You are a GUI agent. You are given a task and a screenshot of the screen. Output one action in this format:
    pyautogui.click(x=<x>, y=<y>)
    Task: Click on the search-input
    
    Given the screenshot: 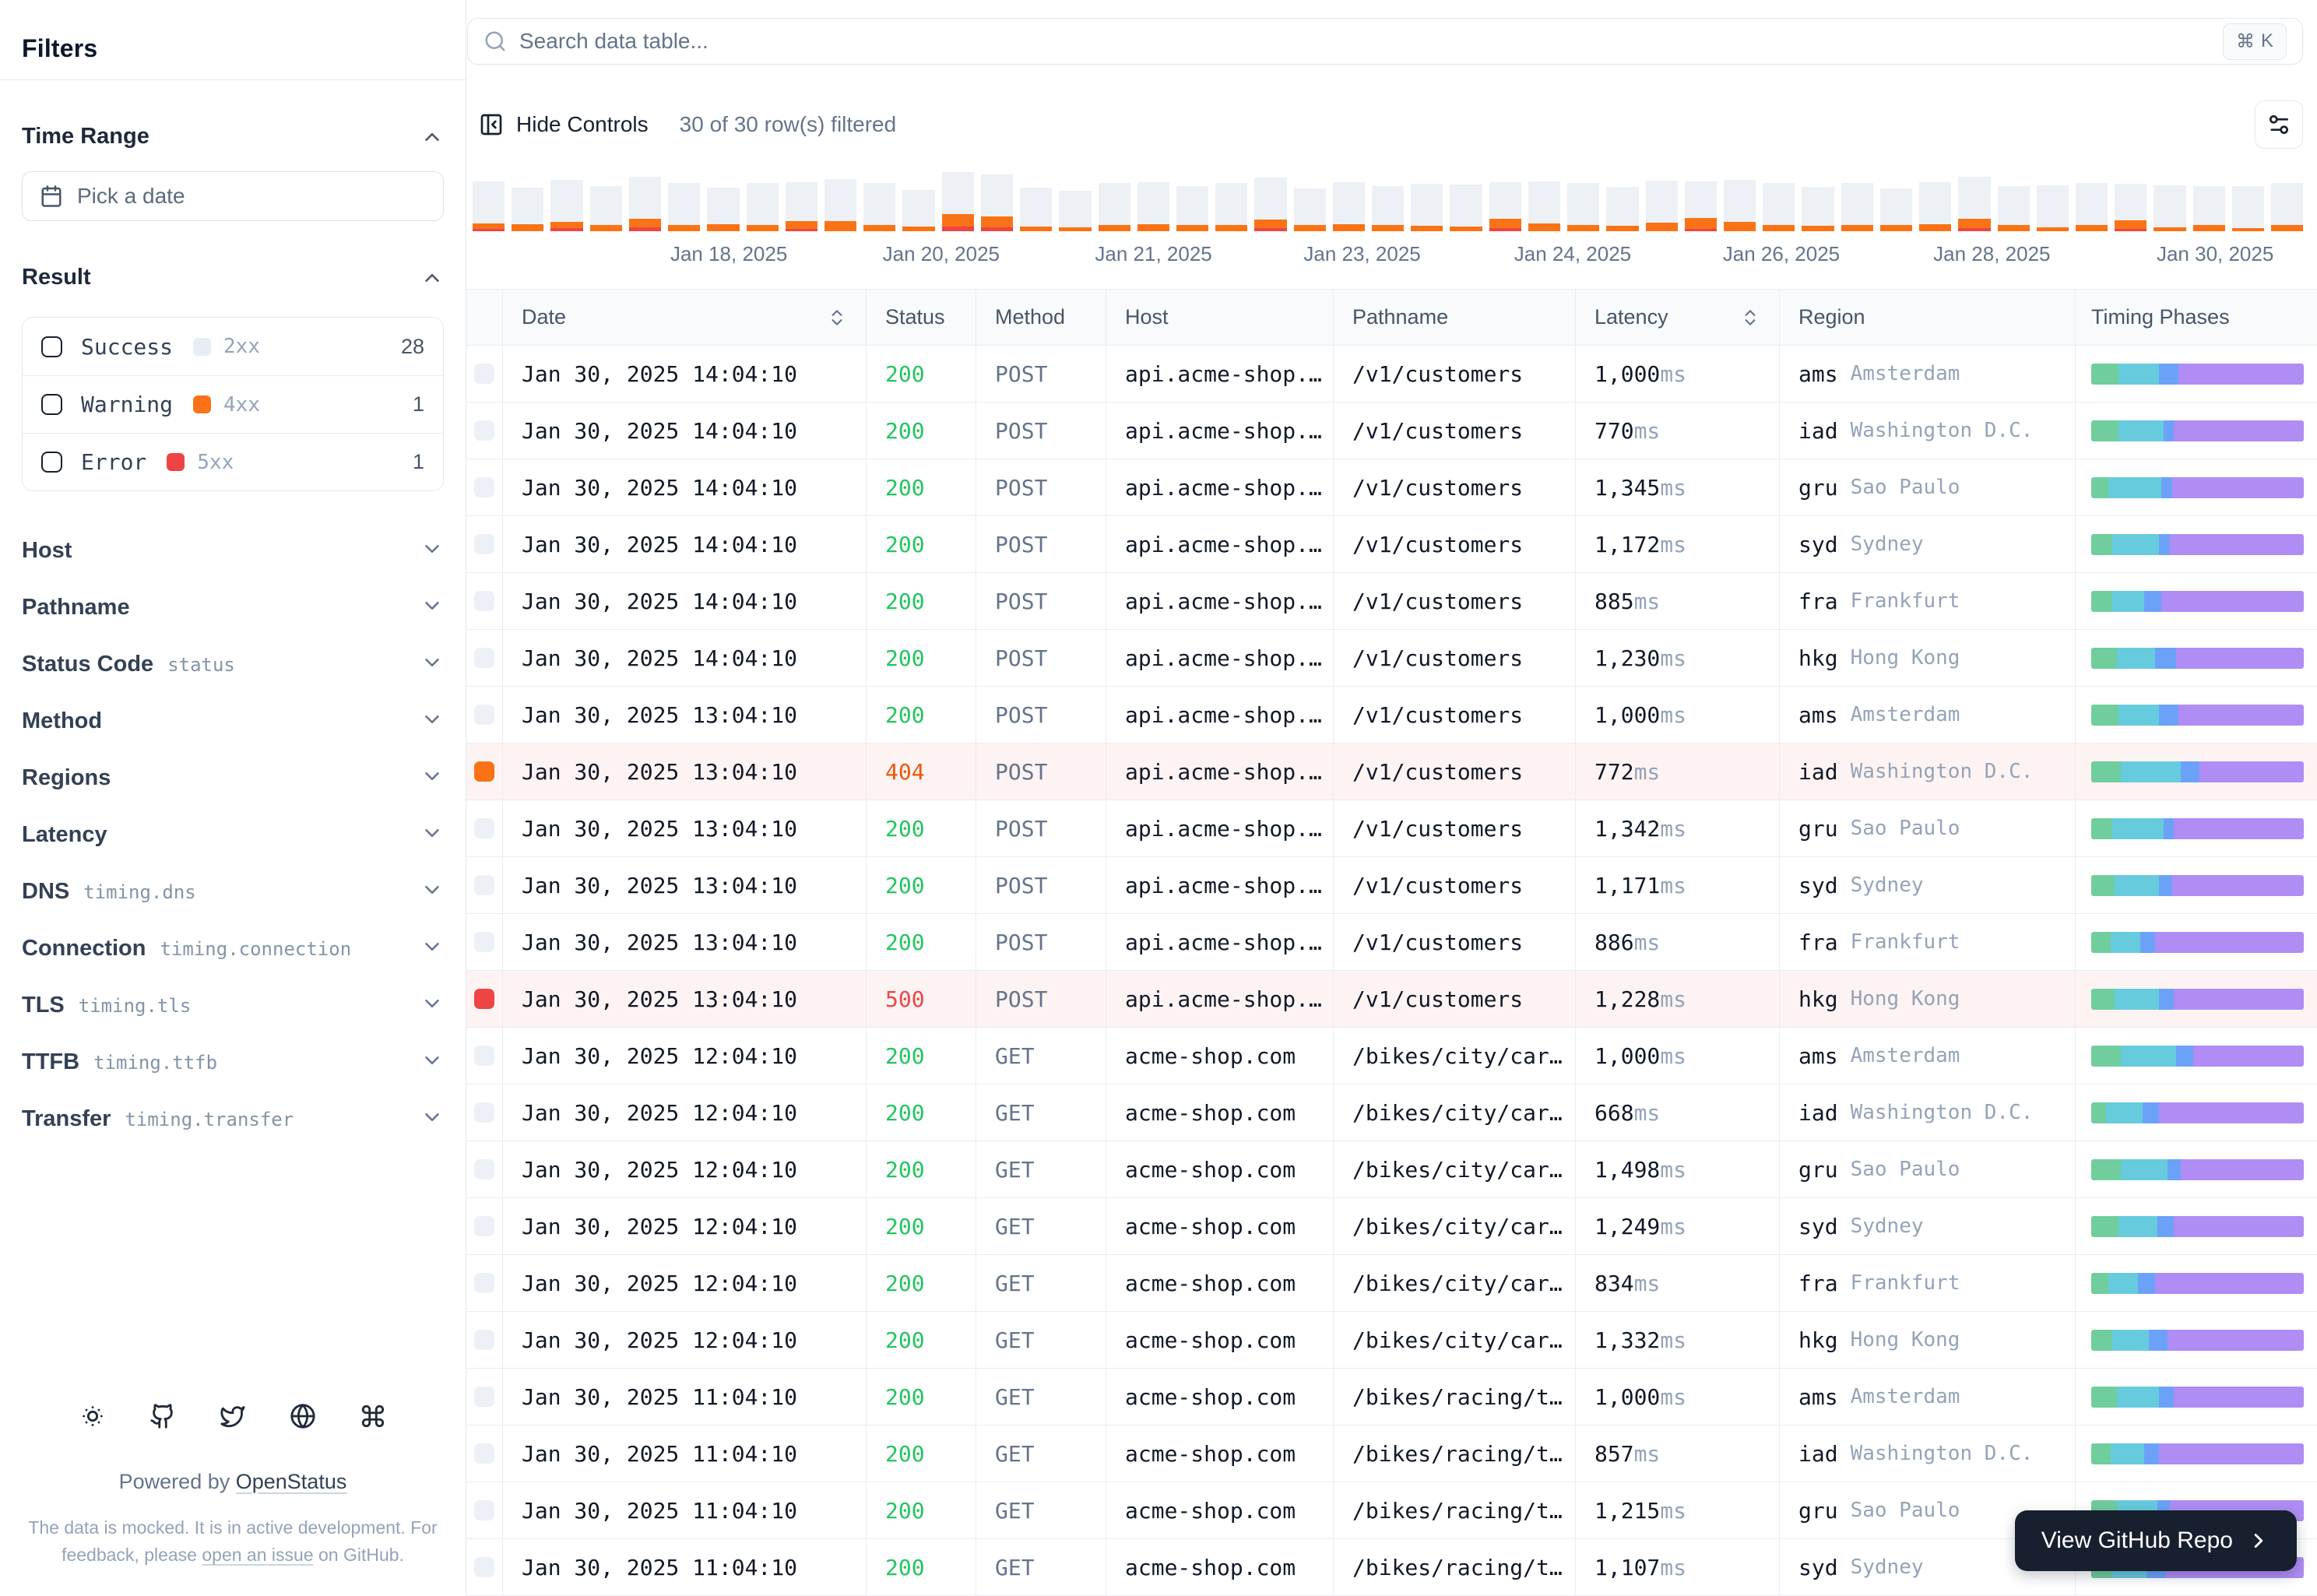 What is the action you would take?
    pyautogui.click(x=1371, y=41)
    